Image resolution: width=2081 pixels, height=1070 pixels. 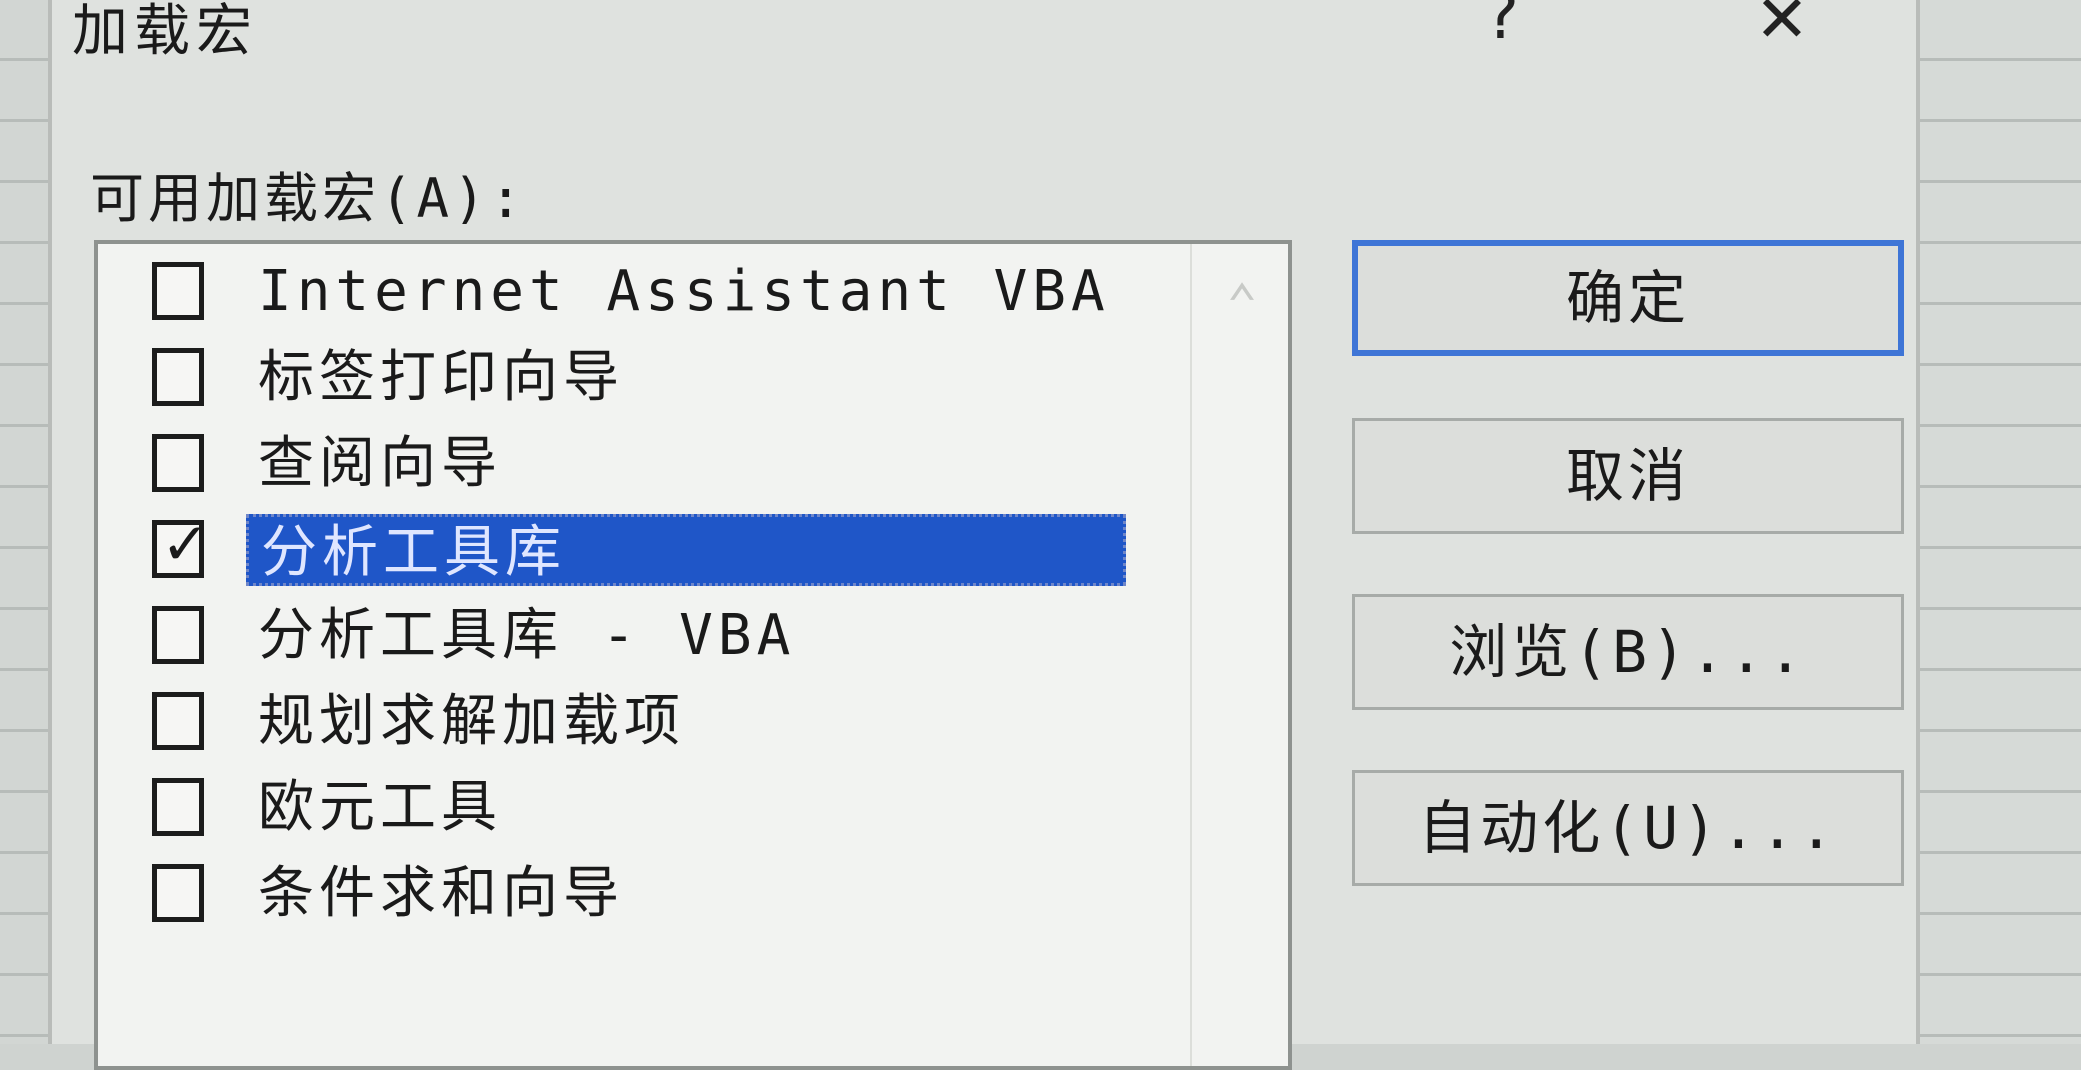 What do you see at coordinates (24, 522) in the screenshot?
I see `spreadsheet-background-left` at bounding box center [24, 522].